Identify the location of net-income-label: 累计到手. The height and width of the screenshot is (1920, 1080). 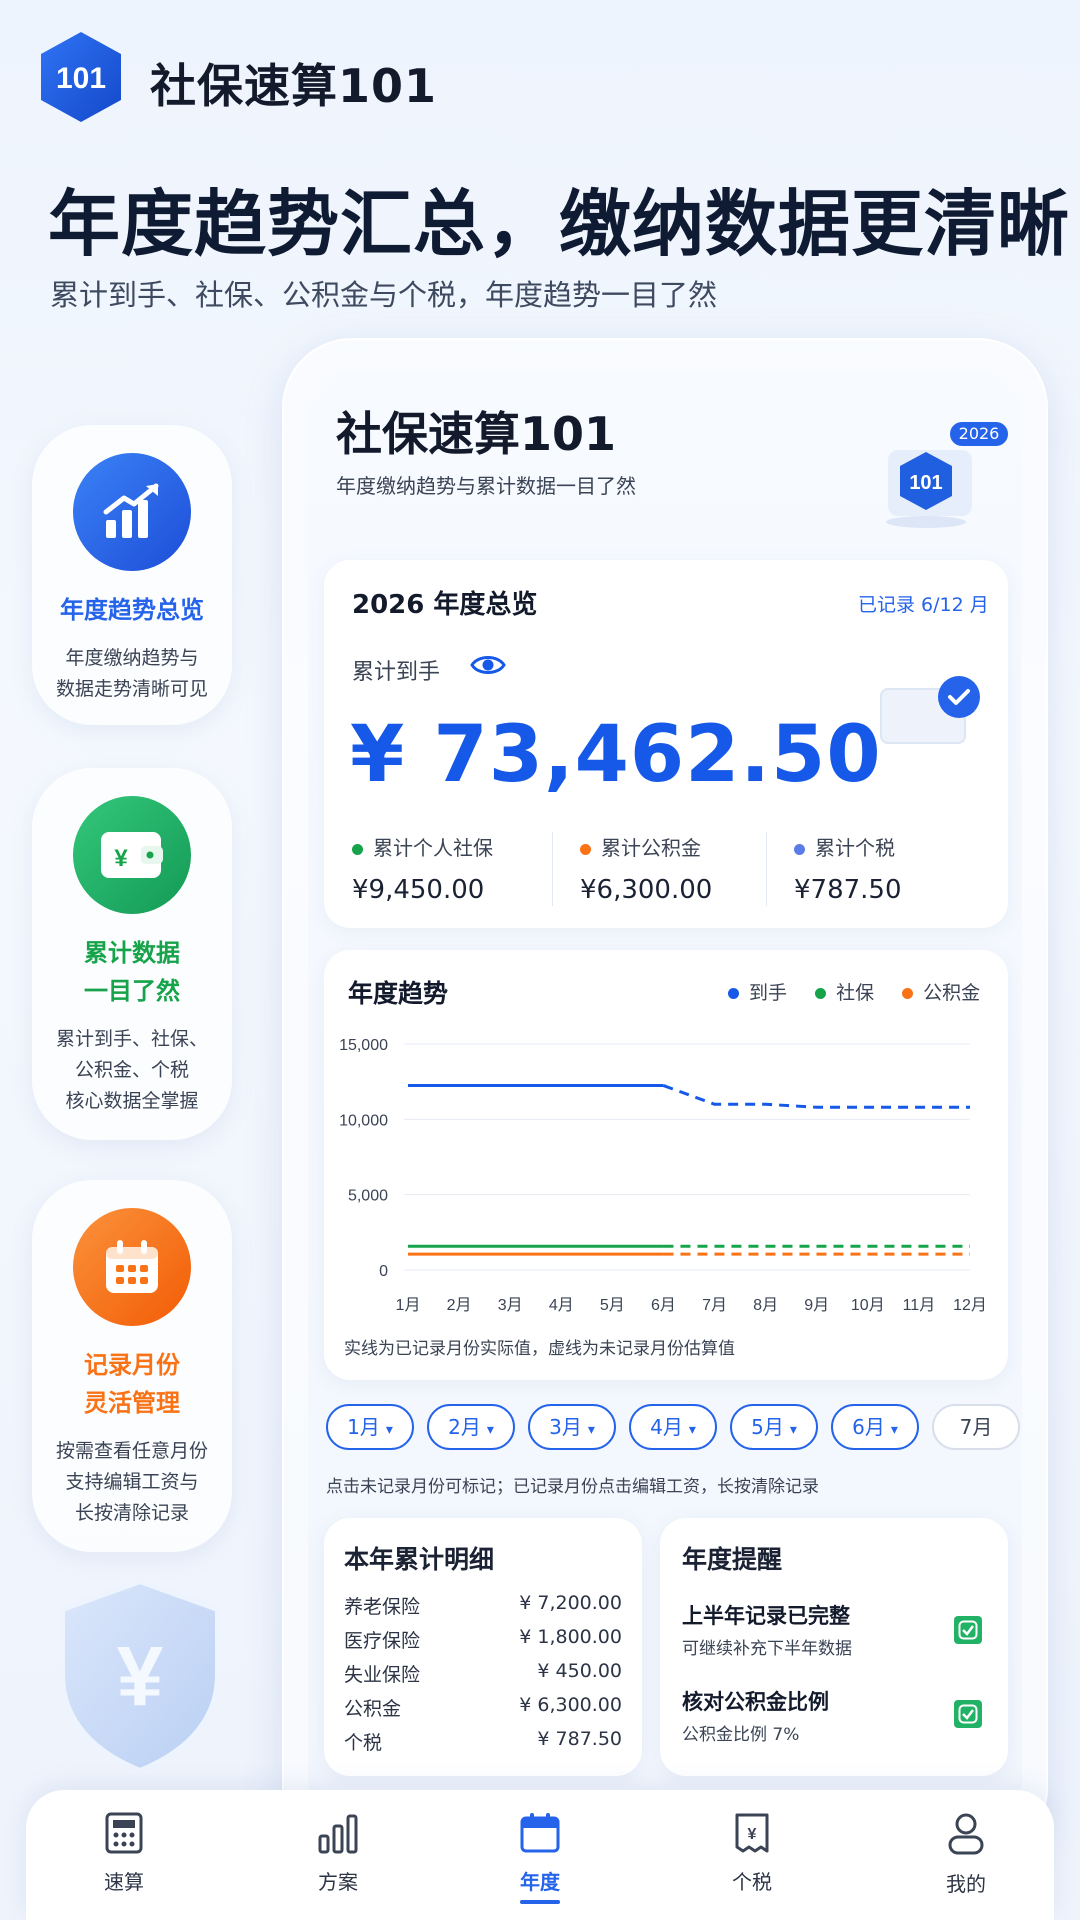
(396, 672).